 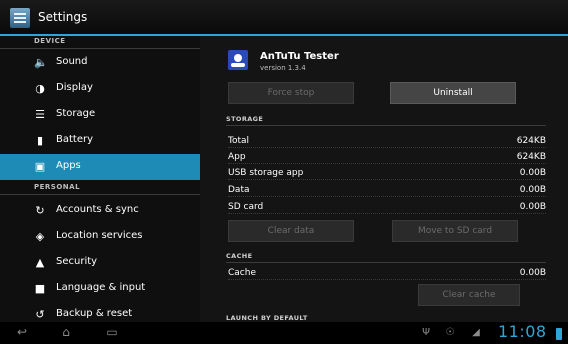 What do you see at coordinates (267, 318) in the screenshot?
I see `launch-by-default-header: LAUNCH BY DEFAULT` at bounding box center [267, 318].